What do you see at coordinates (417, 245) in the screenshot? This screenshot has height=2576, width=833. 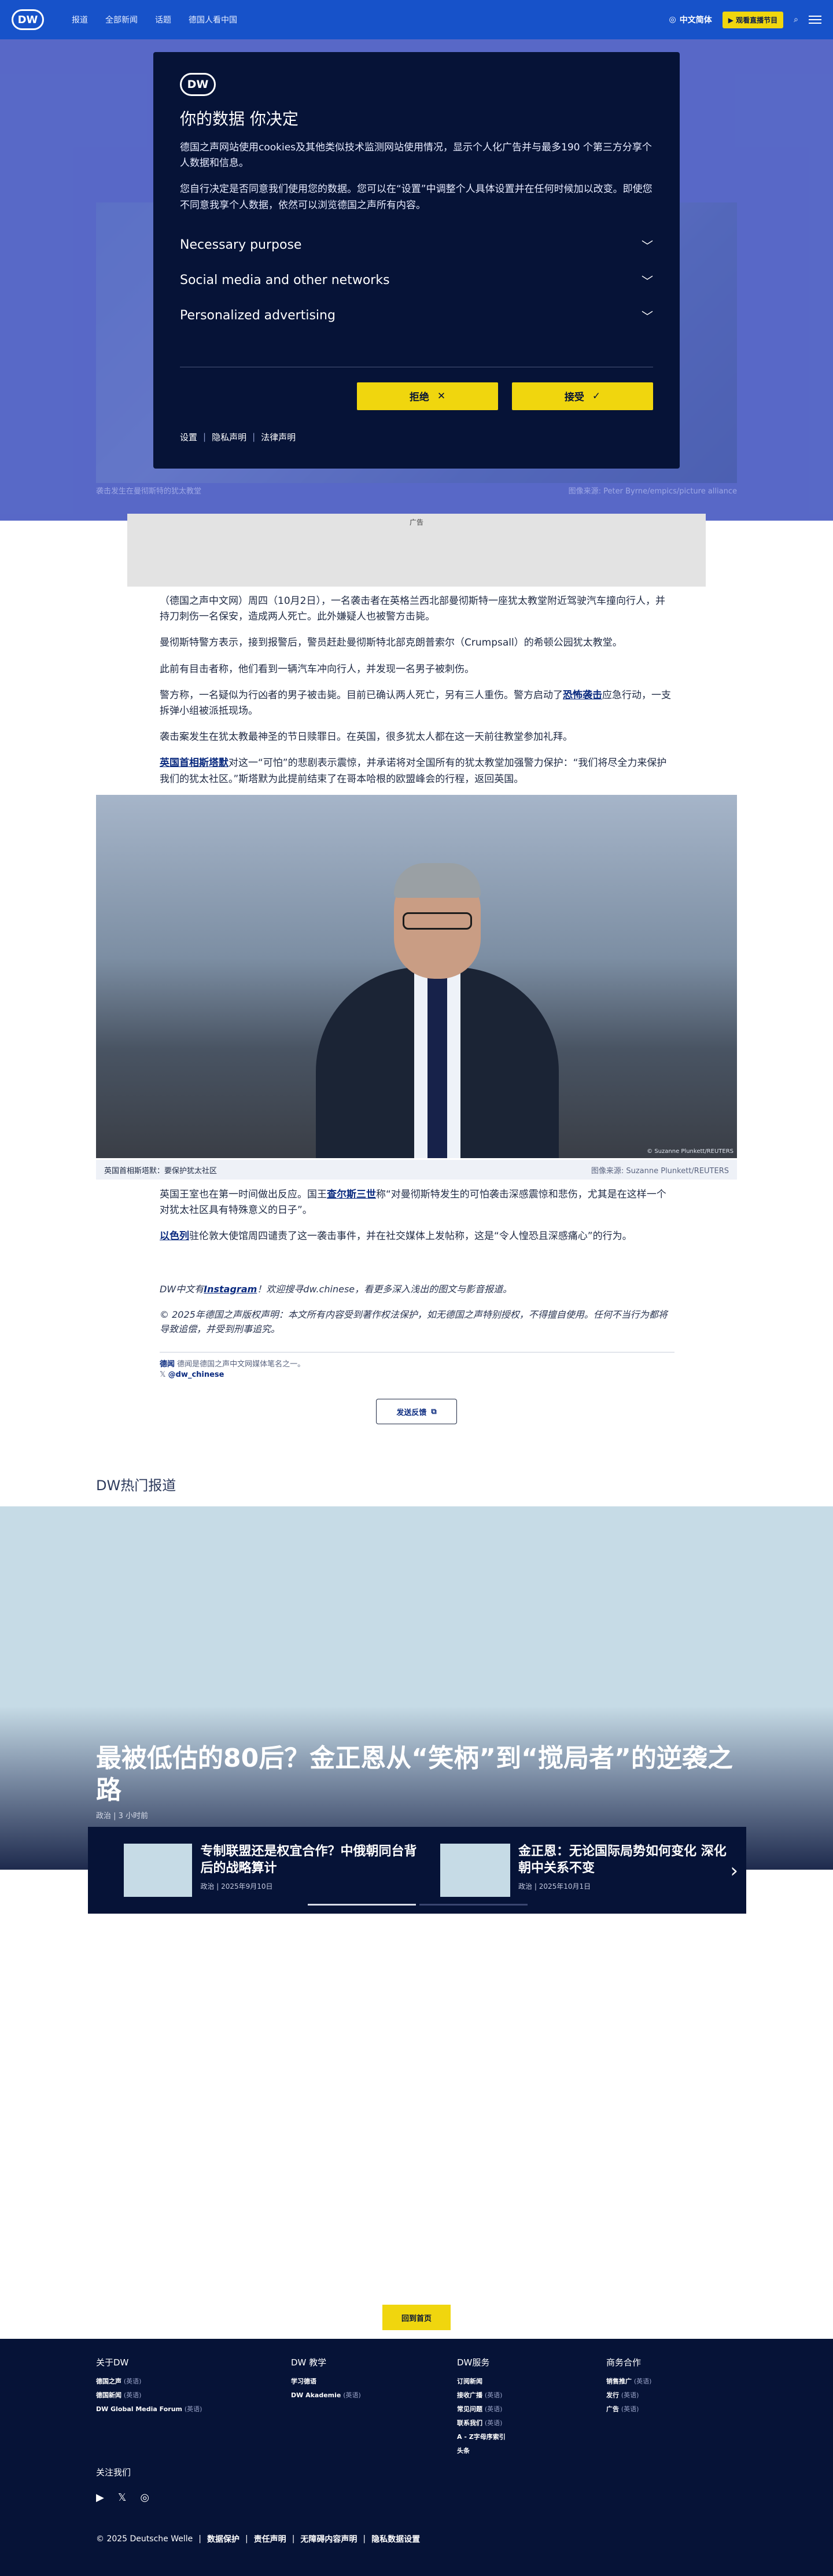 I see `accordion-necessary-purpose: Necessary purpose ﹀` at bounding box center [417, 245].